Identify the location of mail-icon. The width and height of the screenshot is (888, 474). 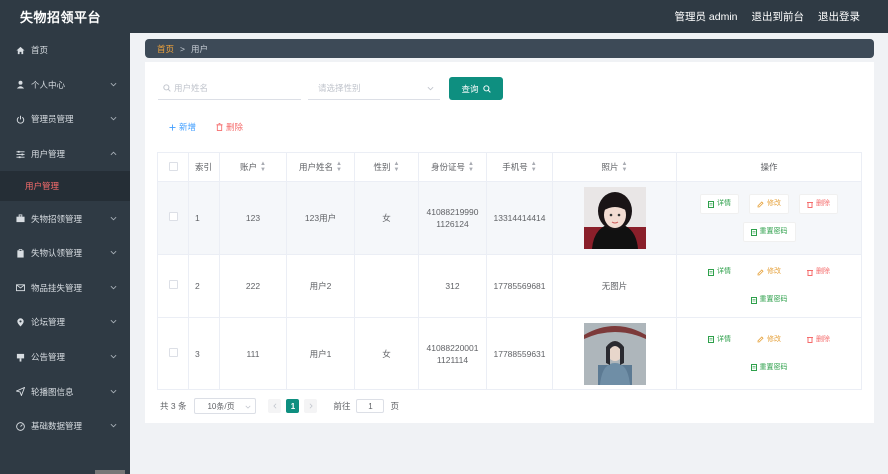
(20, 288).